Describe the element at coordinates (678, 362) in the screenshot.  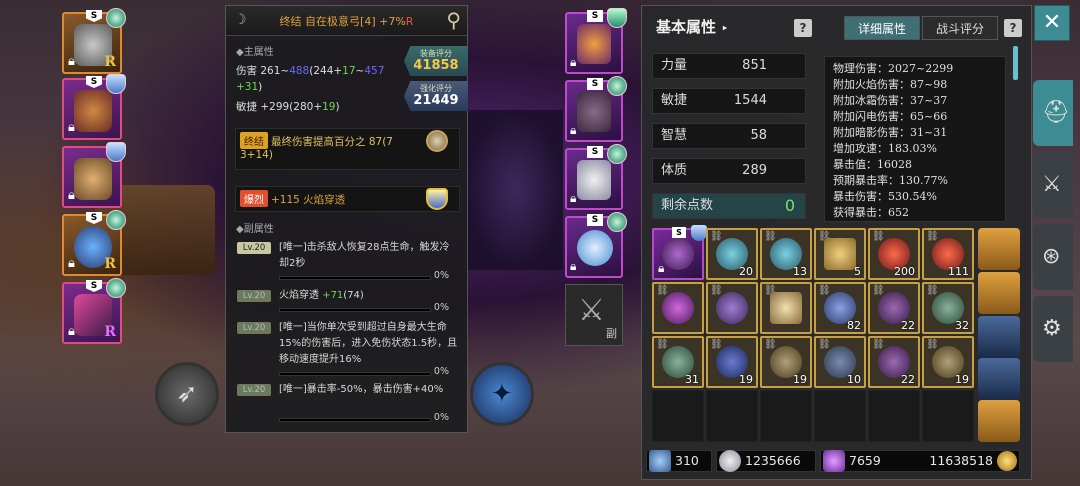
I see `inventory-slot: ⛓ 31` at that location.